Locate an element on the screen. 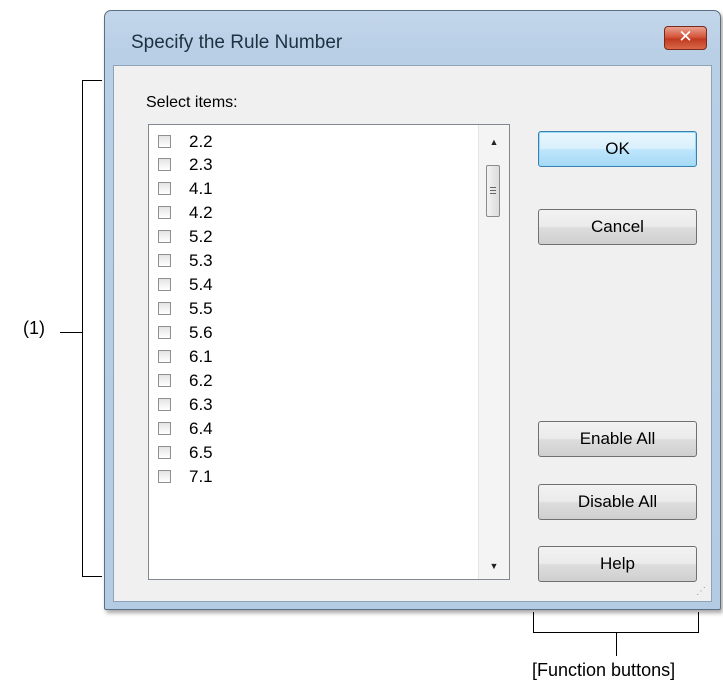 The height and width of the screenshot is (687, 723). disable-all-button: Disable All is located at coordinates (617, 502).